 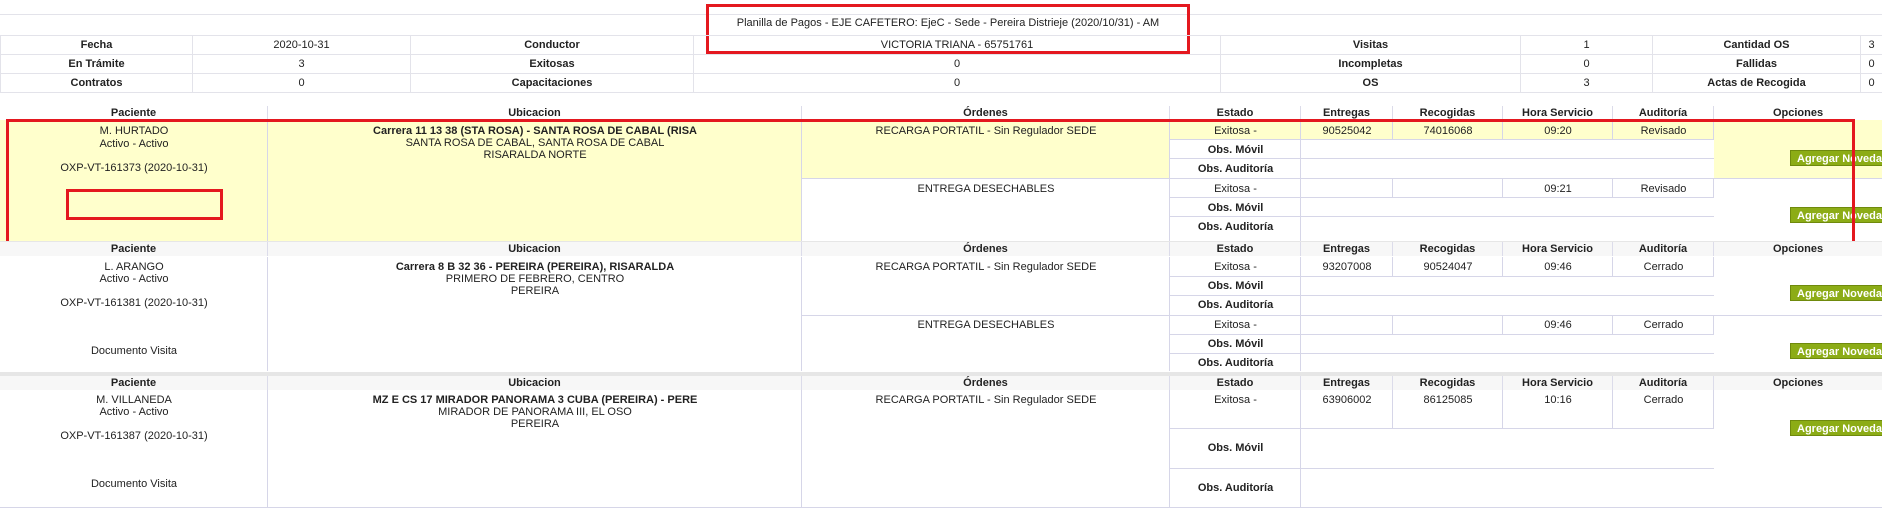 I want to click on summary-label: Visitas, so click(x=1370, y=45).